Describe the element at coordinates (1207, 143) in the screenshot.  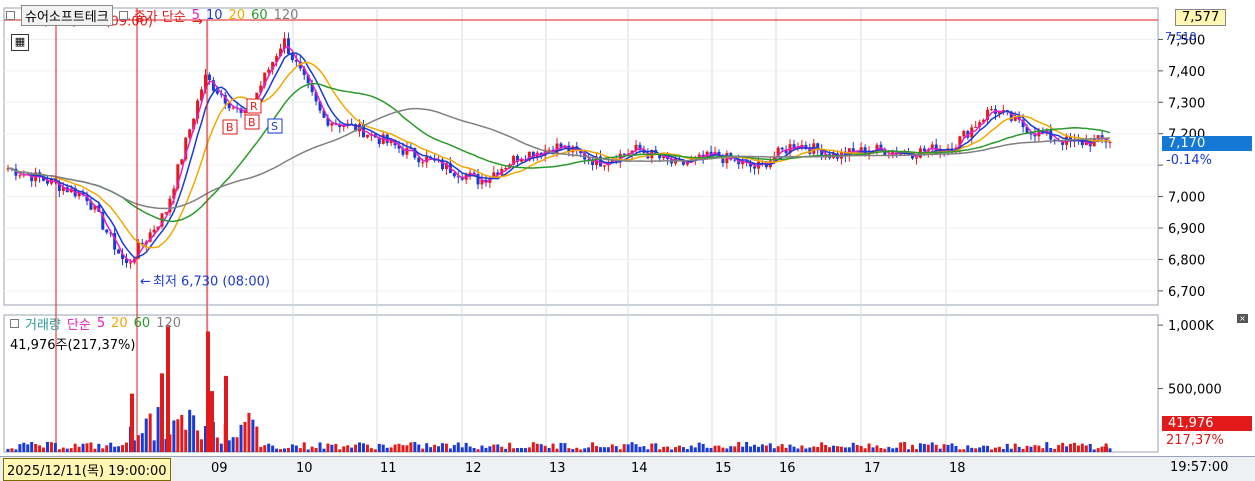
I see `current-price-tag: 7,170` at that location.